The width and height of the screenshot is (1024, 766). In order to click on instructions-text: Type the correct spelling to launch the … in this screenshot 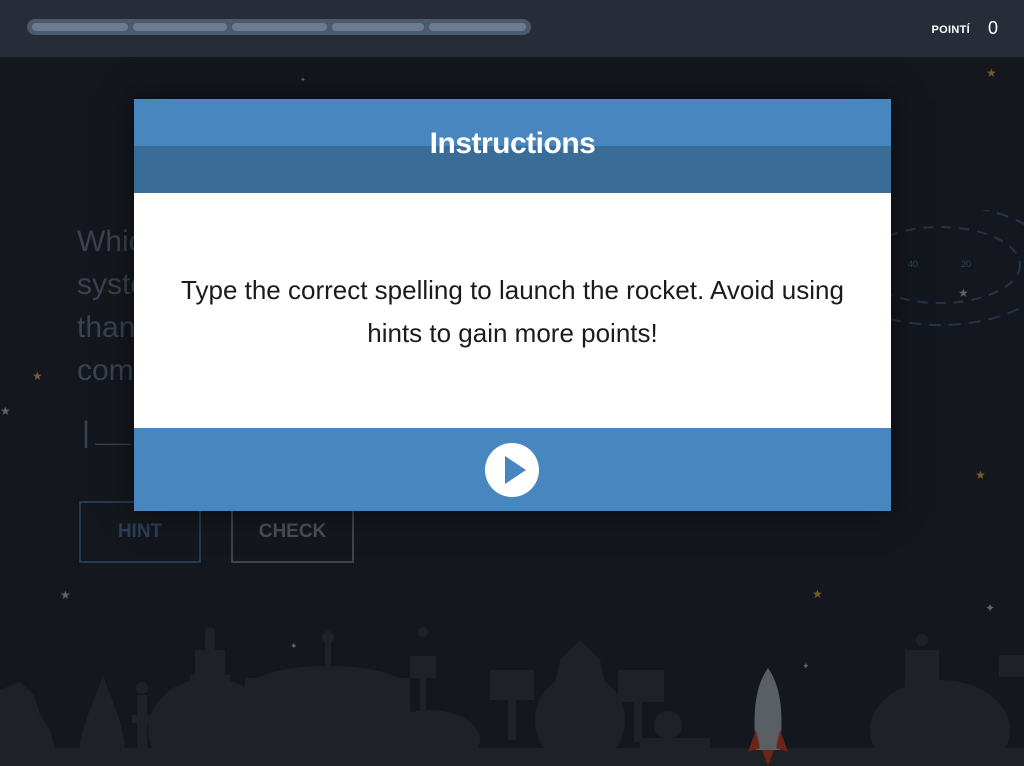, I will do `click(512, 311)`.